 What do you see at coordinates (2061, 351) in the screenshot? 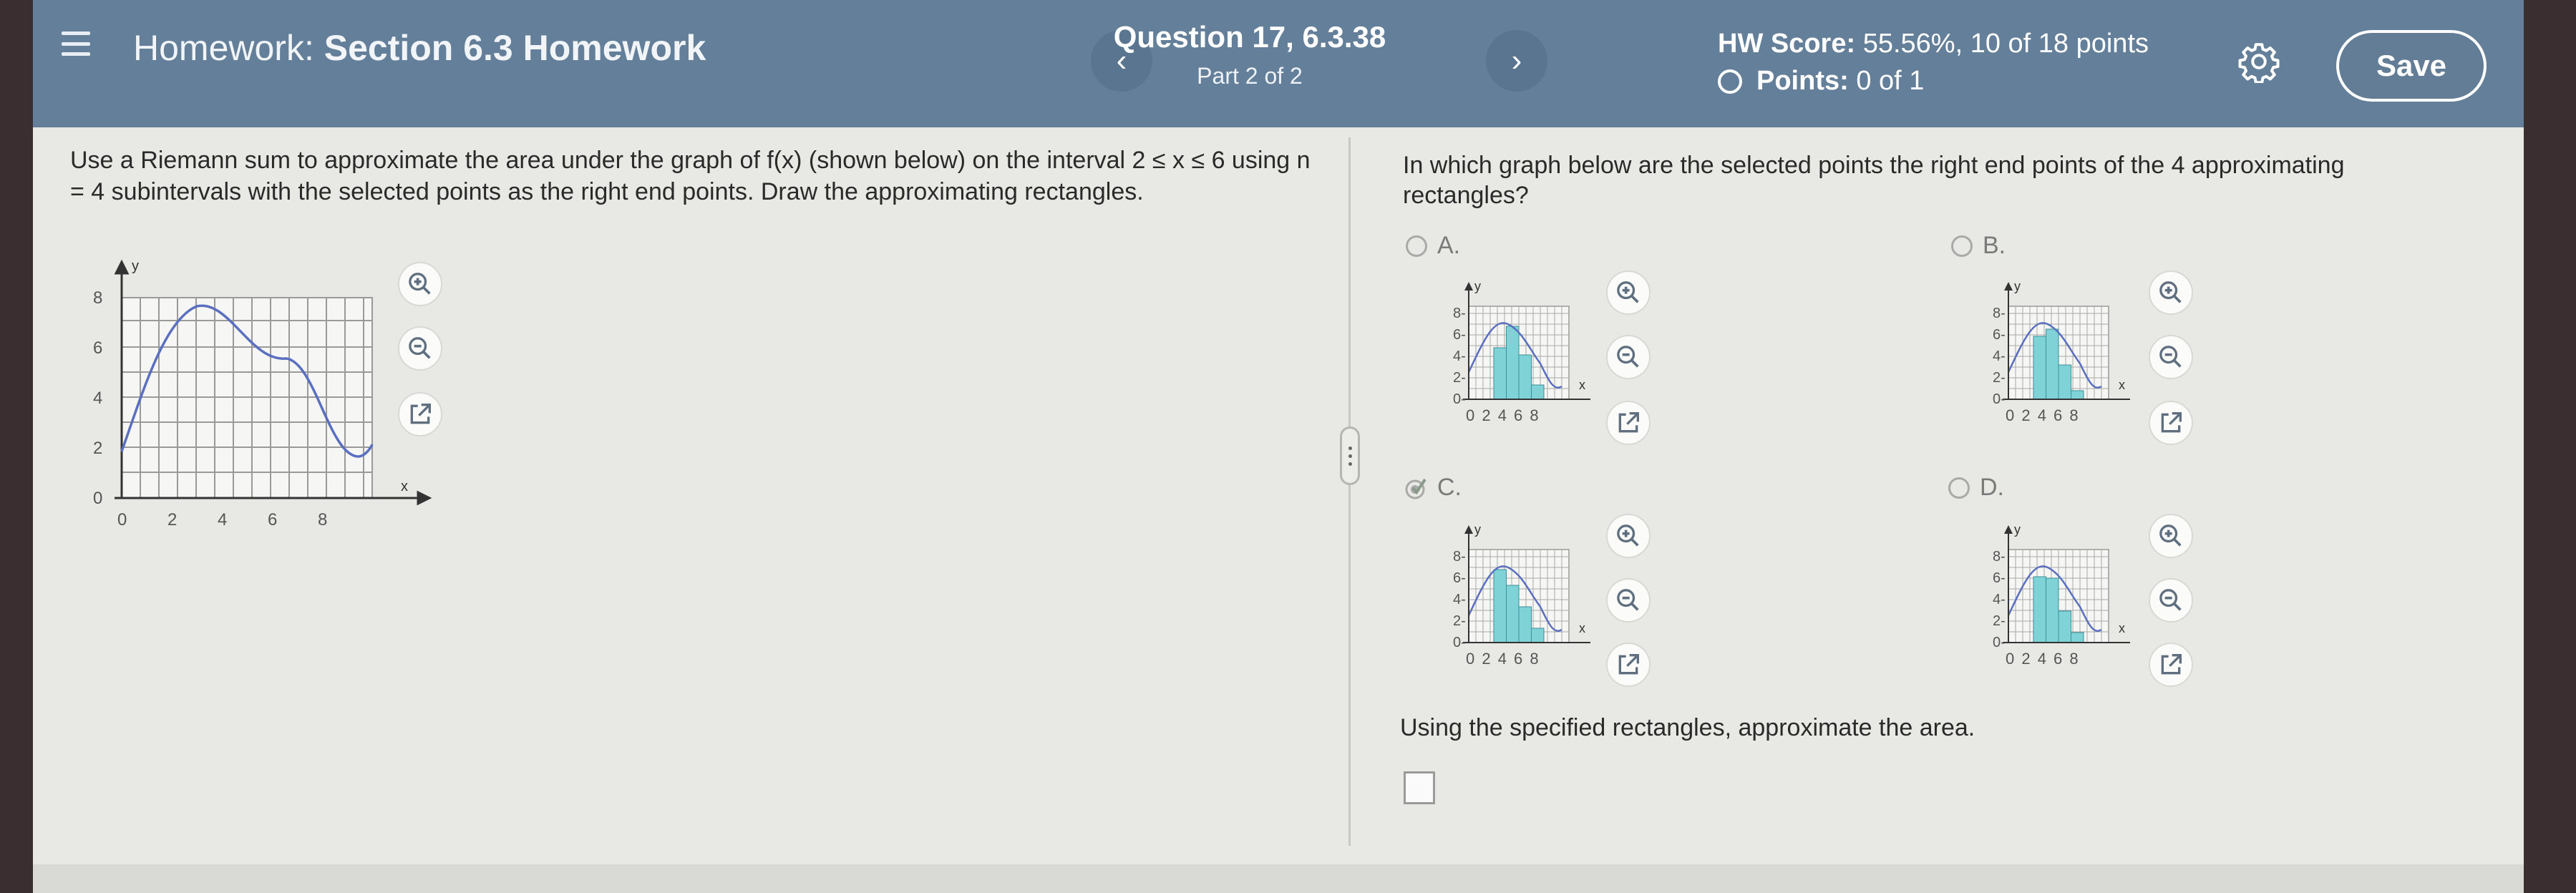
I see `option-b-graph: y x 8- 6- 4- 2- 0-0 2 4 6 8` at bounding box center [2061, 351].